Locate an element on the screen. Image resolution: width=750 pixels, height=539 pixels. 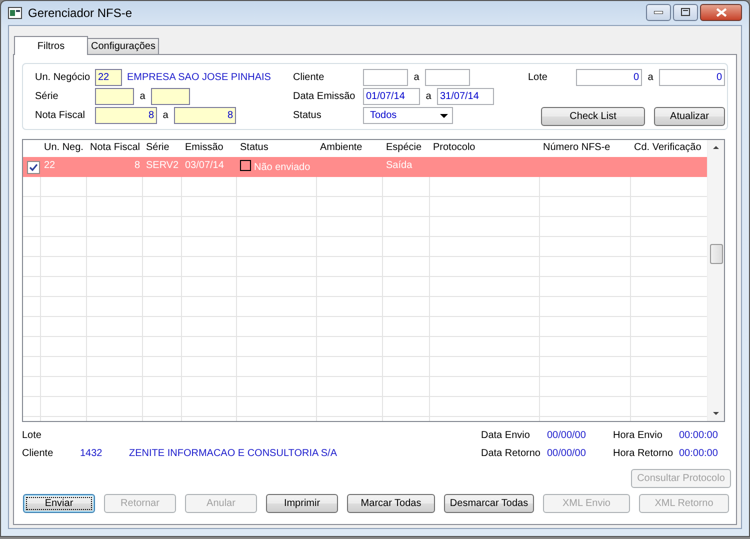
scrollbar is located at coordinates (715, 280).